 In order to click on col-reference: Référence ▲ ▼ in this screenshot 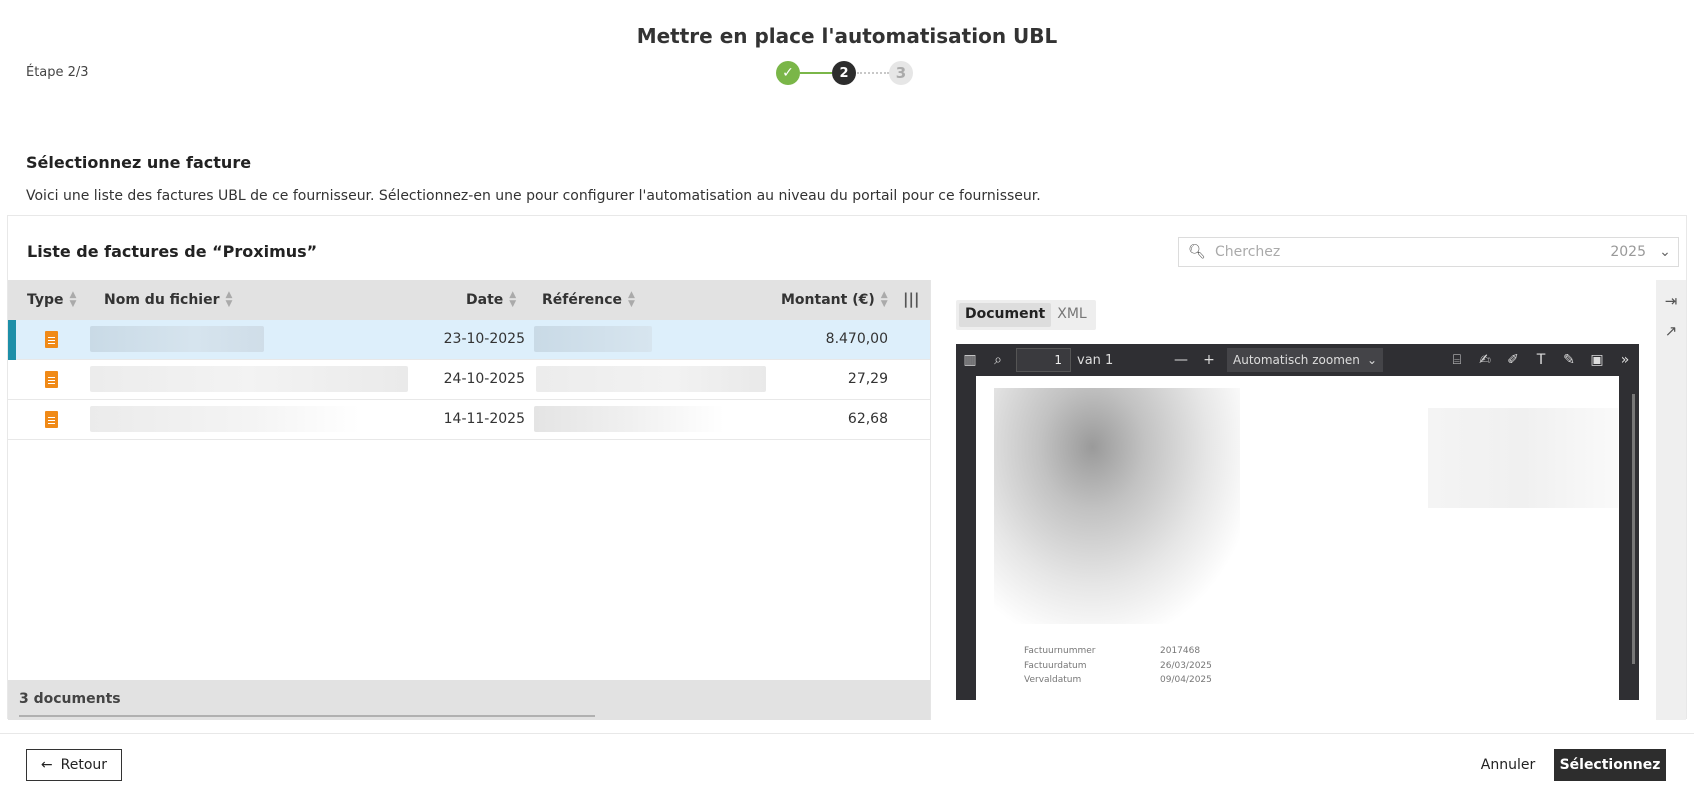, I will do `click(588, 299)`.